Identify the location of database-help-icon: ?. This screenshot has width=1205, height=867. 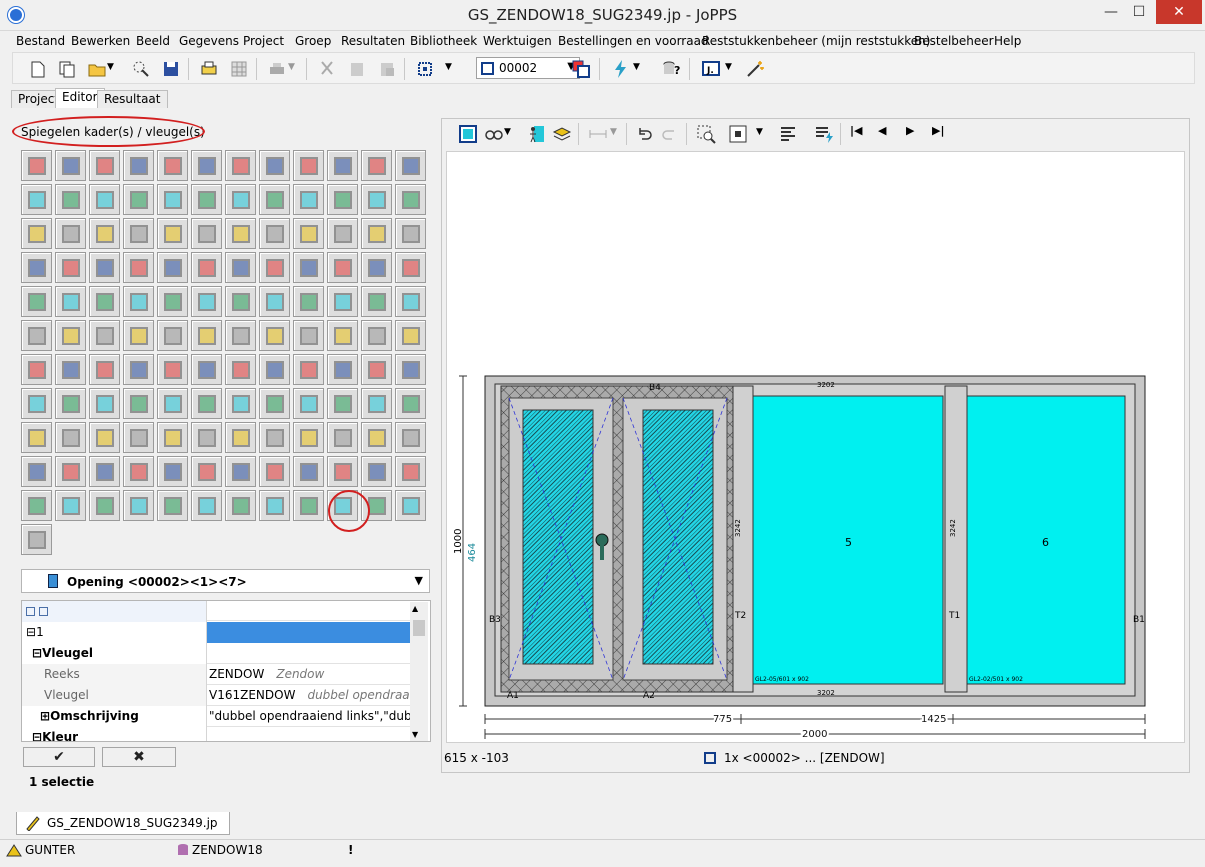
(671, 69).